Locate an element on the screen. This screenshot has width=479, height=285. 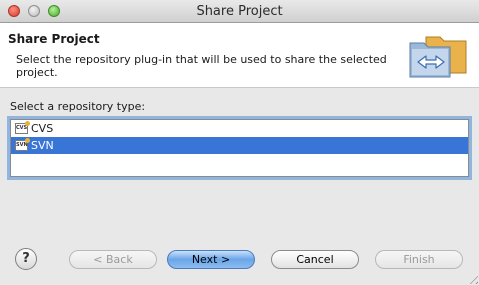
share-project-wizard-icon is located at coordinates (438, 57).